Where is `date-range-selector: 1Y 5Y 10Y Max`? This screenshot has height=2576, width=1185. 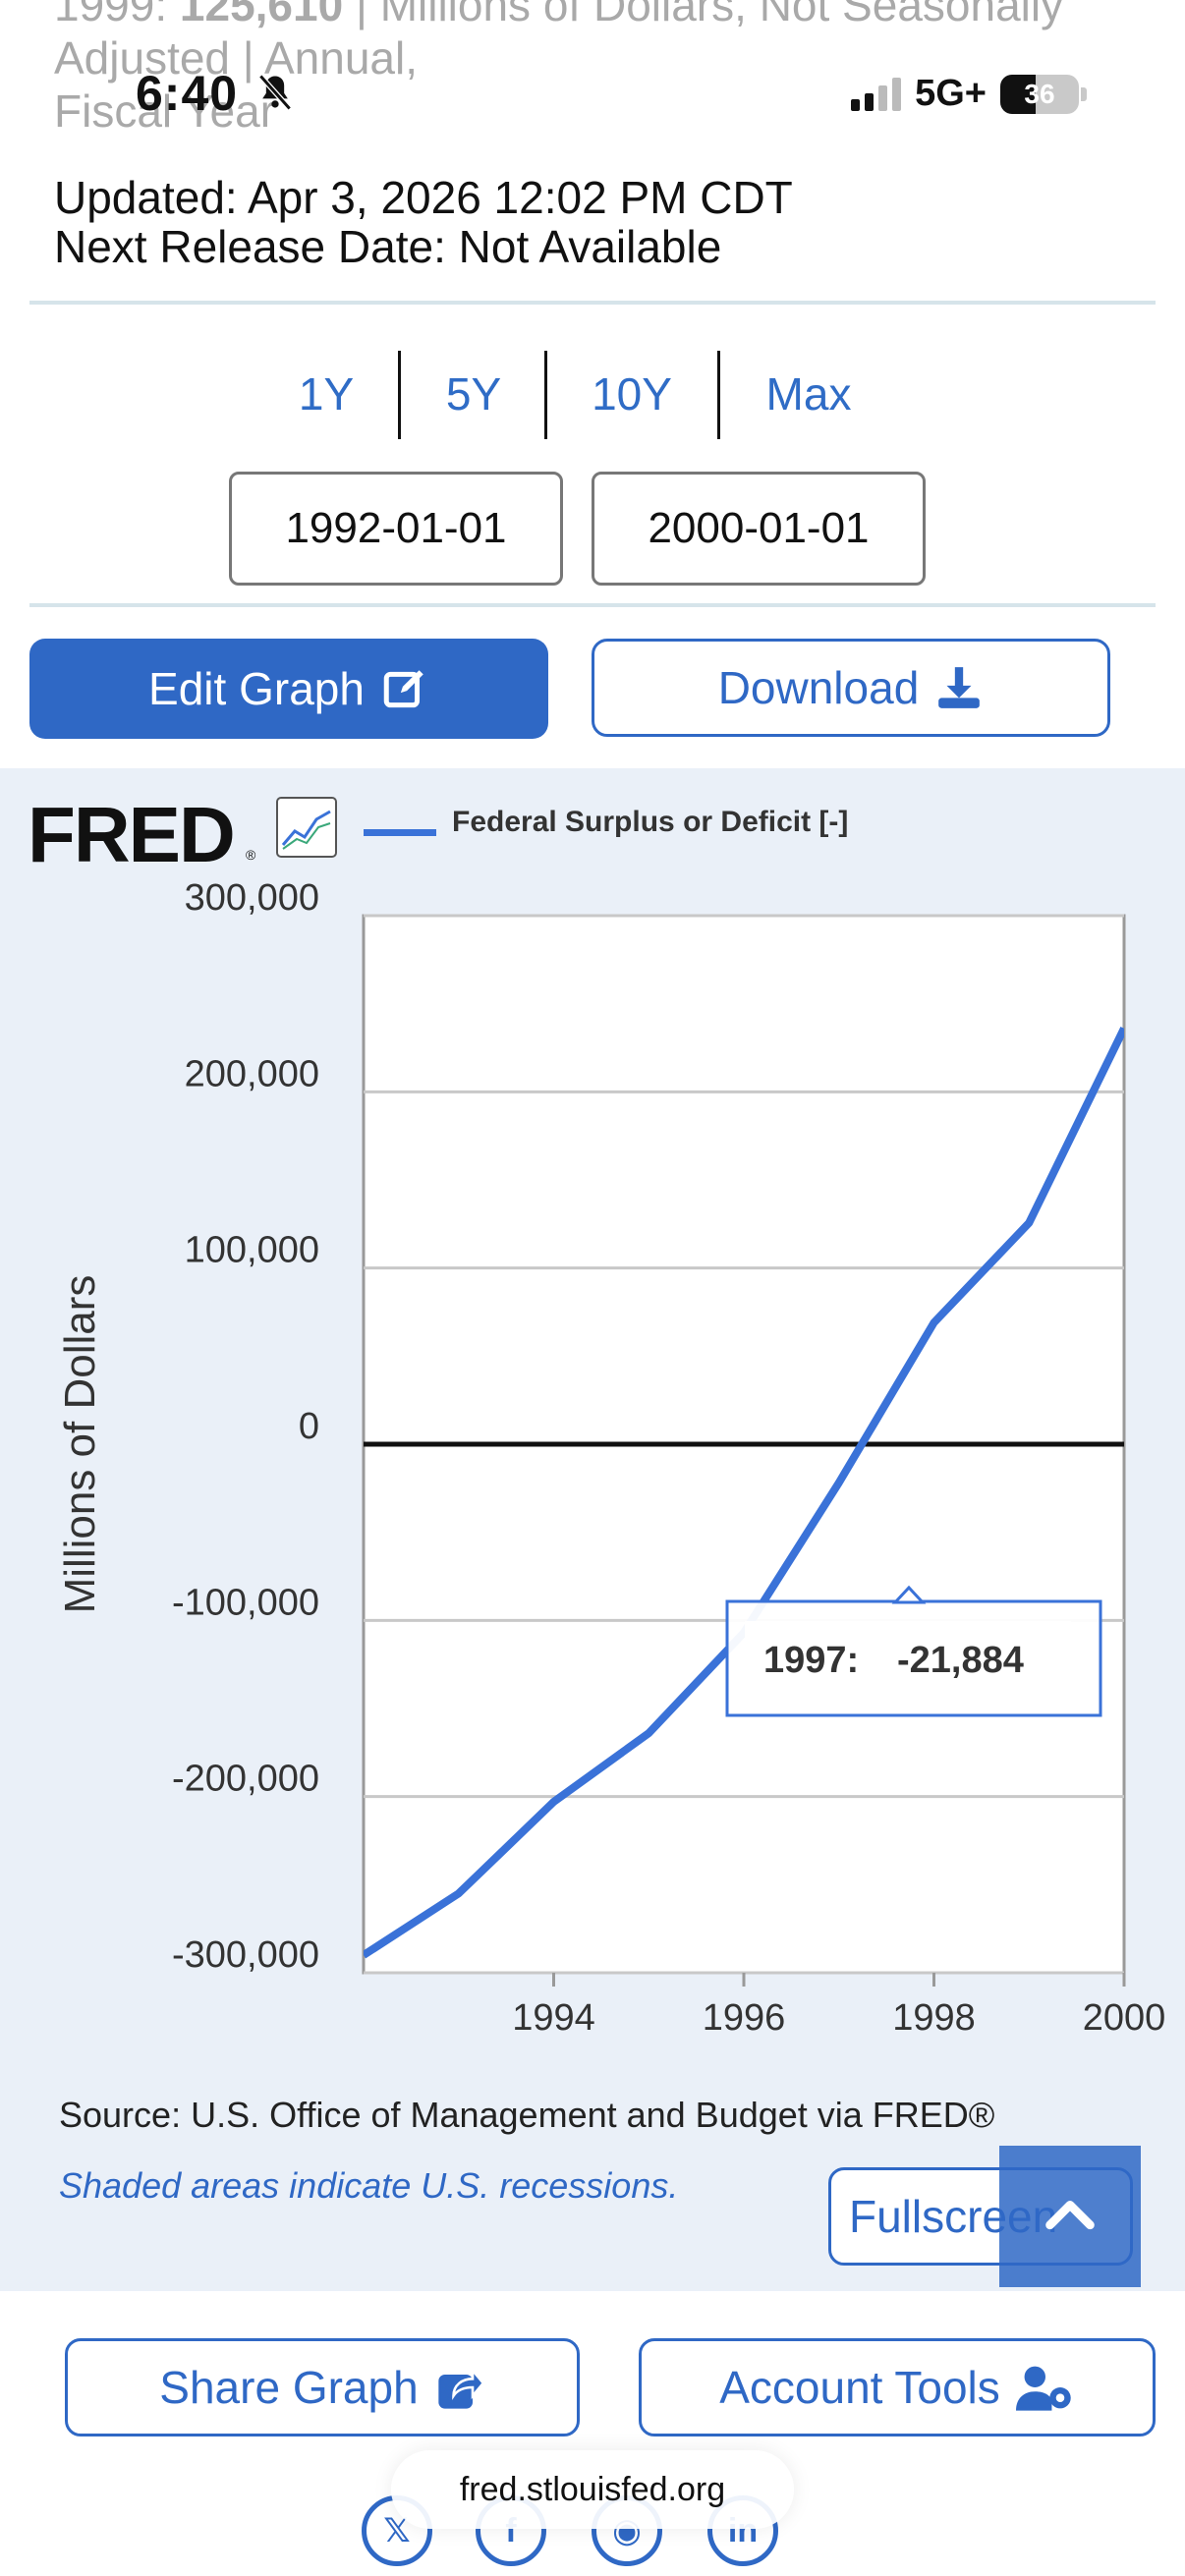
date-range-selector: 1Y 5Y 10Y Max is located at coordinates (592, 394).